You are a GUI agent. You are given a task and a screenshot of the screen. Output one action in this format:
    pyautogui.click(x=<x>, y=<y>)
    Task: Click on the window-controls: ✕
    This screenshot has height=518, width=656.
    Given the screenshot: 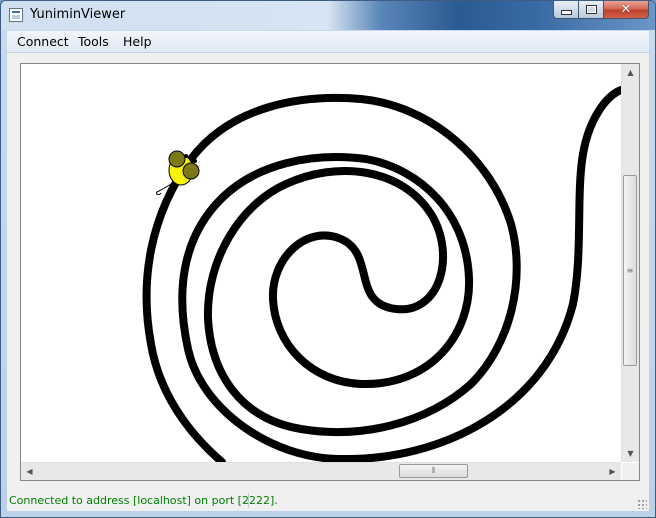 What is the action you would take?
    pyautogui.click(x=601, y=11)
    